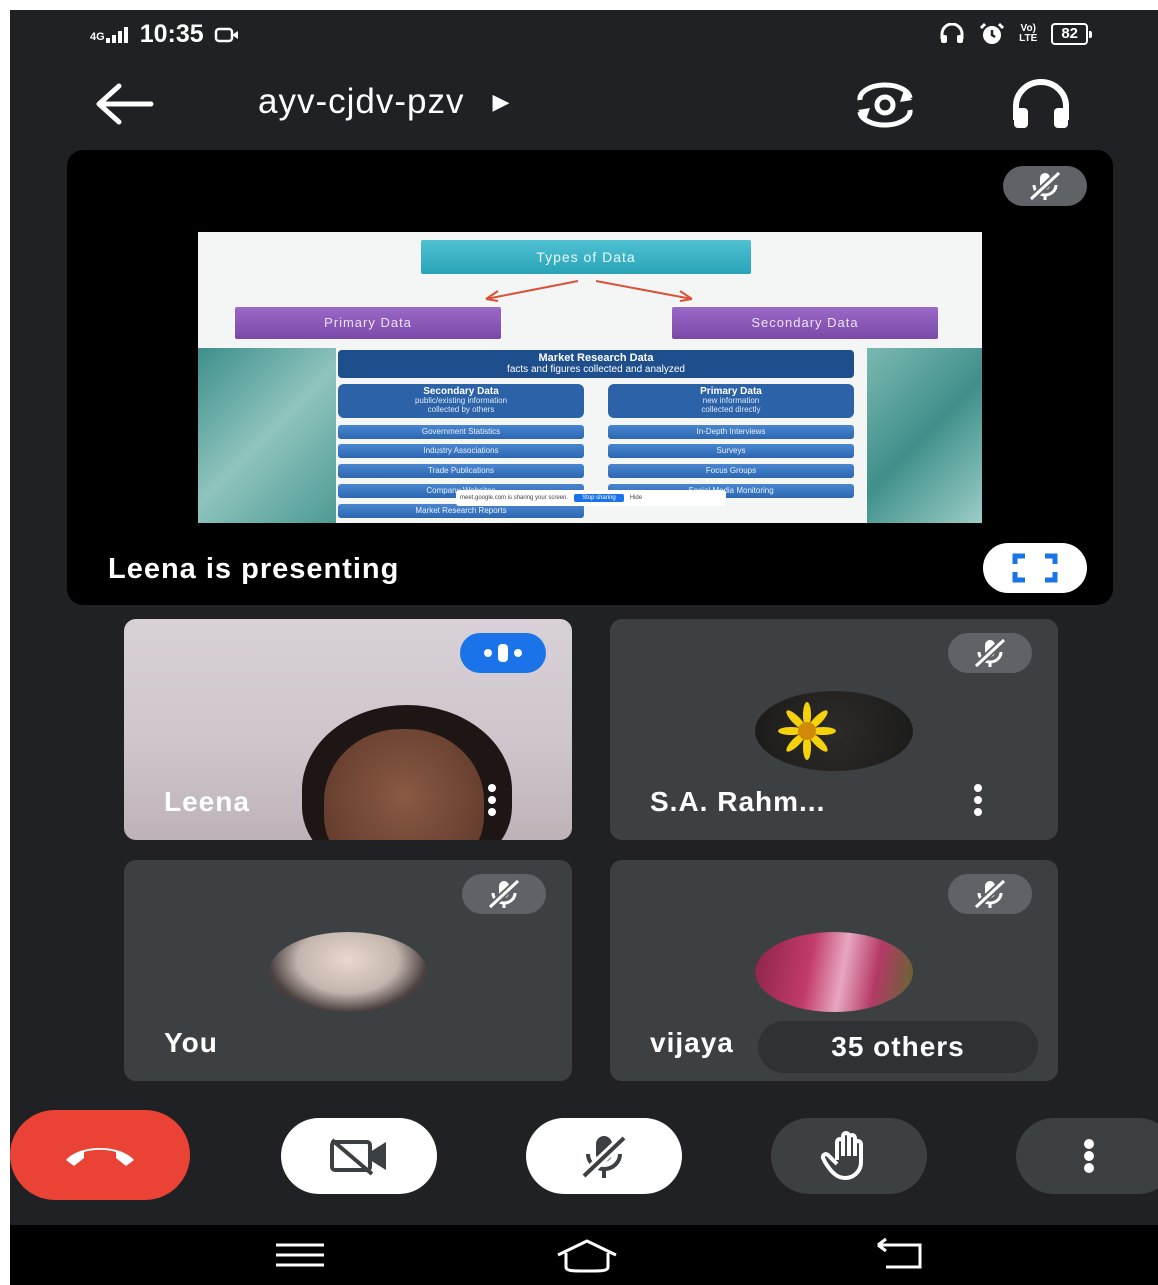 This screenshot has height=1285, width=1158. What do you see at coordinates (731, 432) in the screenshot?
I see `slide-item: In-Depth Interviews` at bounding box center [731, 432].